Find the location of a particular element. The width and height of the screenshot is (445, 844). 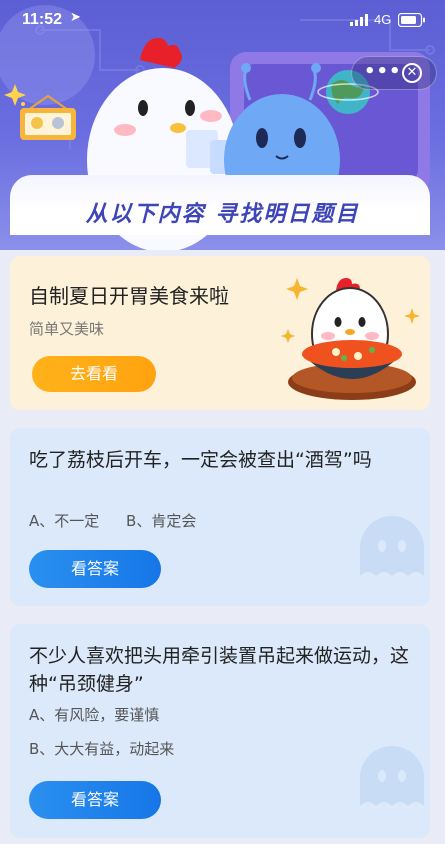

go-look-button: 去看看 is located at coordinates (94, 374).